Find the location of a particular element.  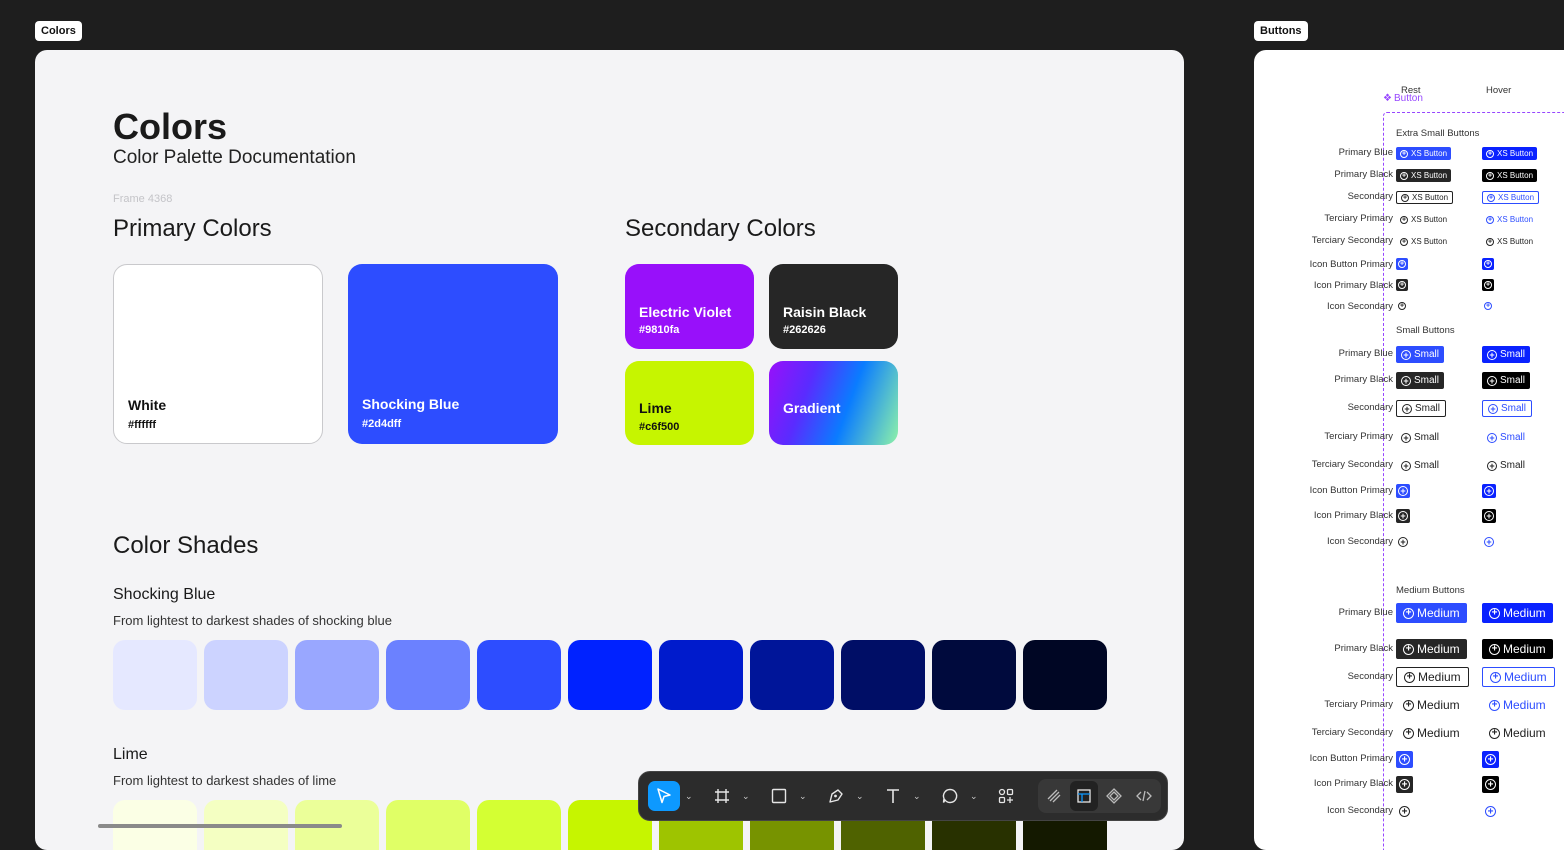

draw-mode-button is located at coordinates (1054, 796).